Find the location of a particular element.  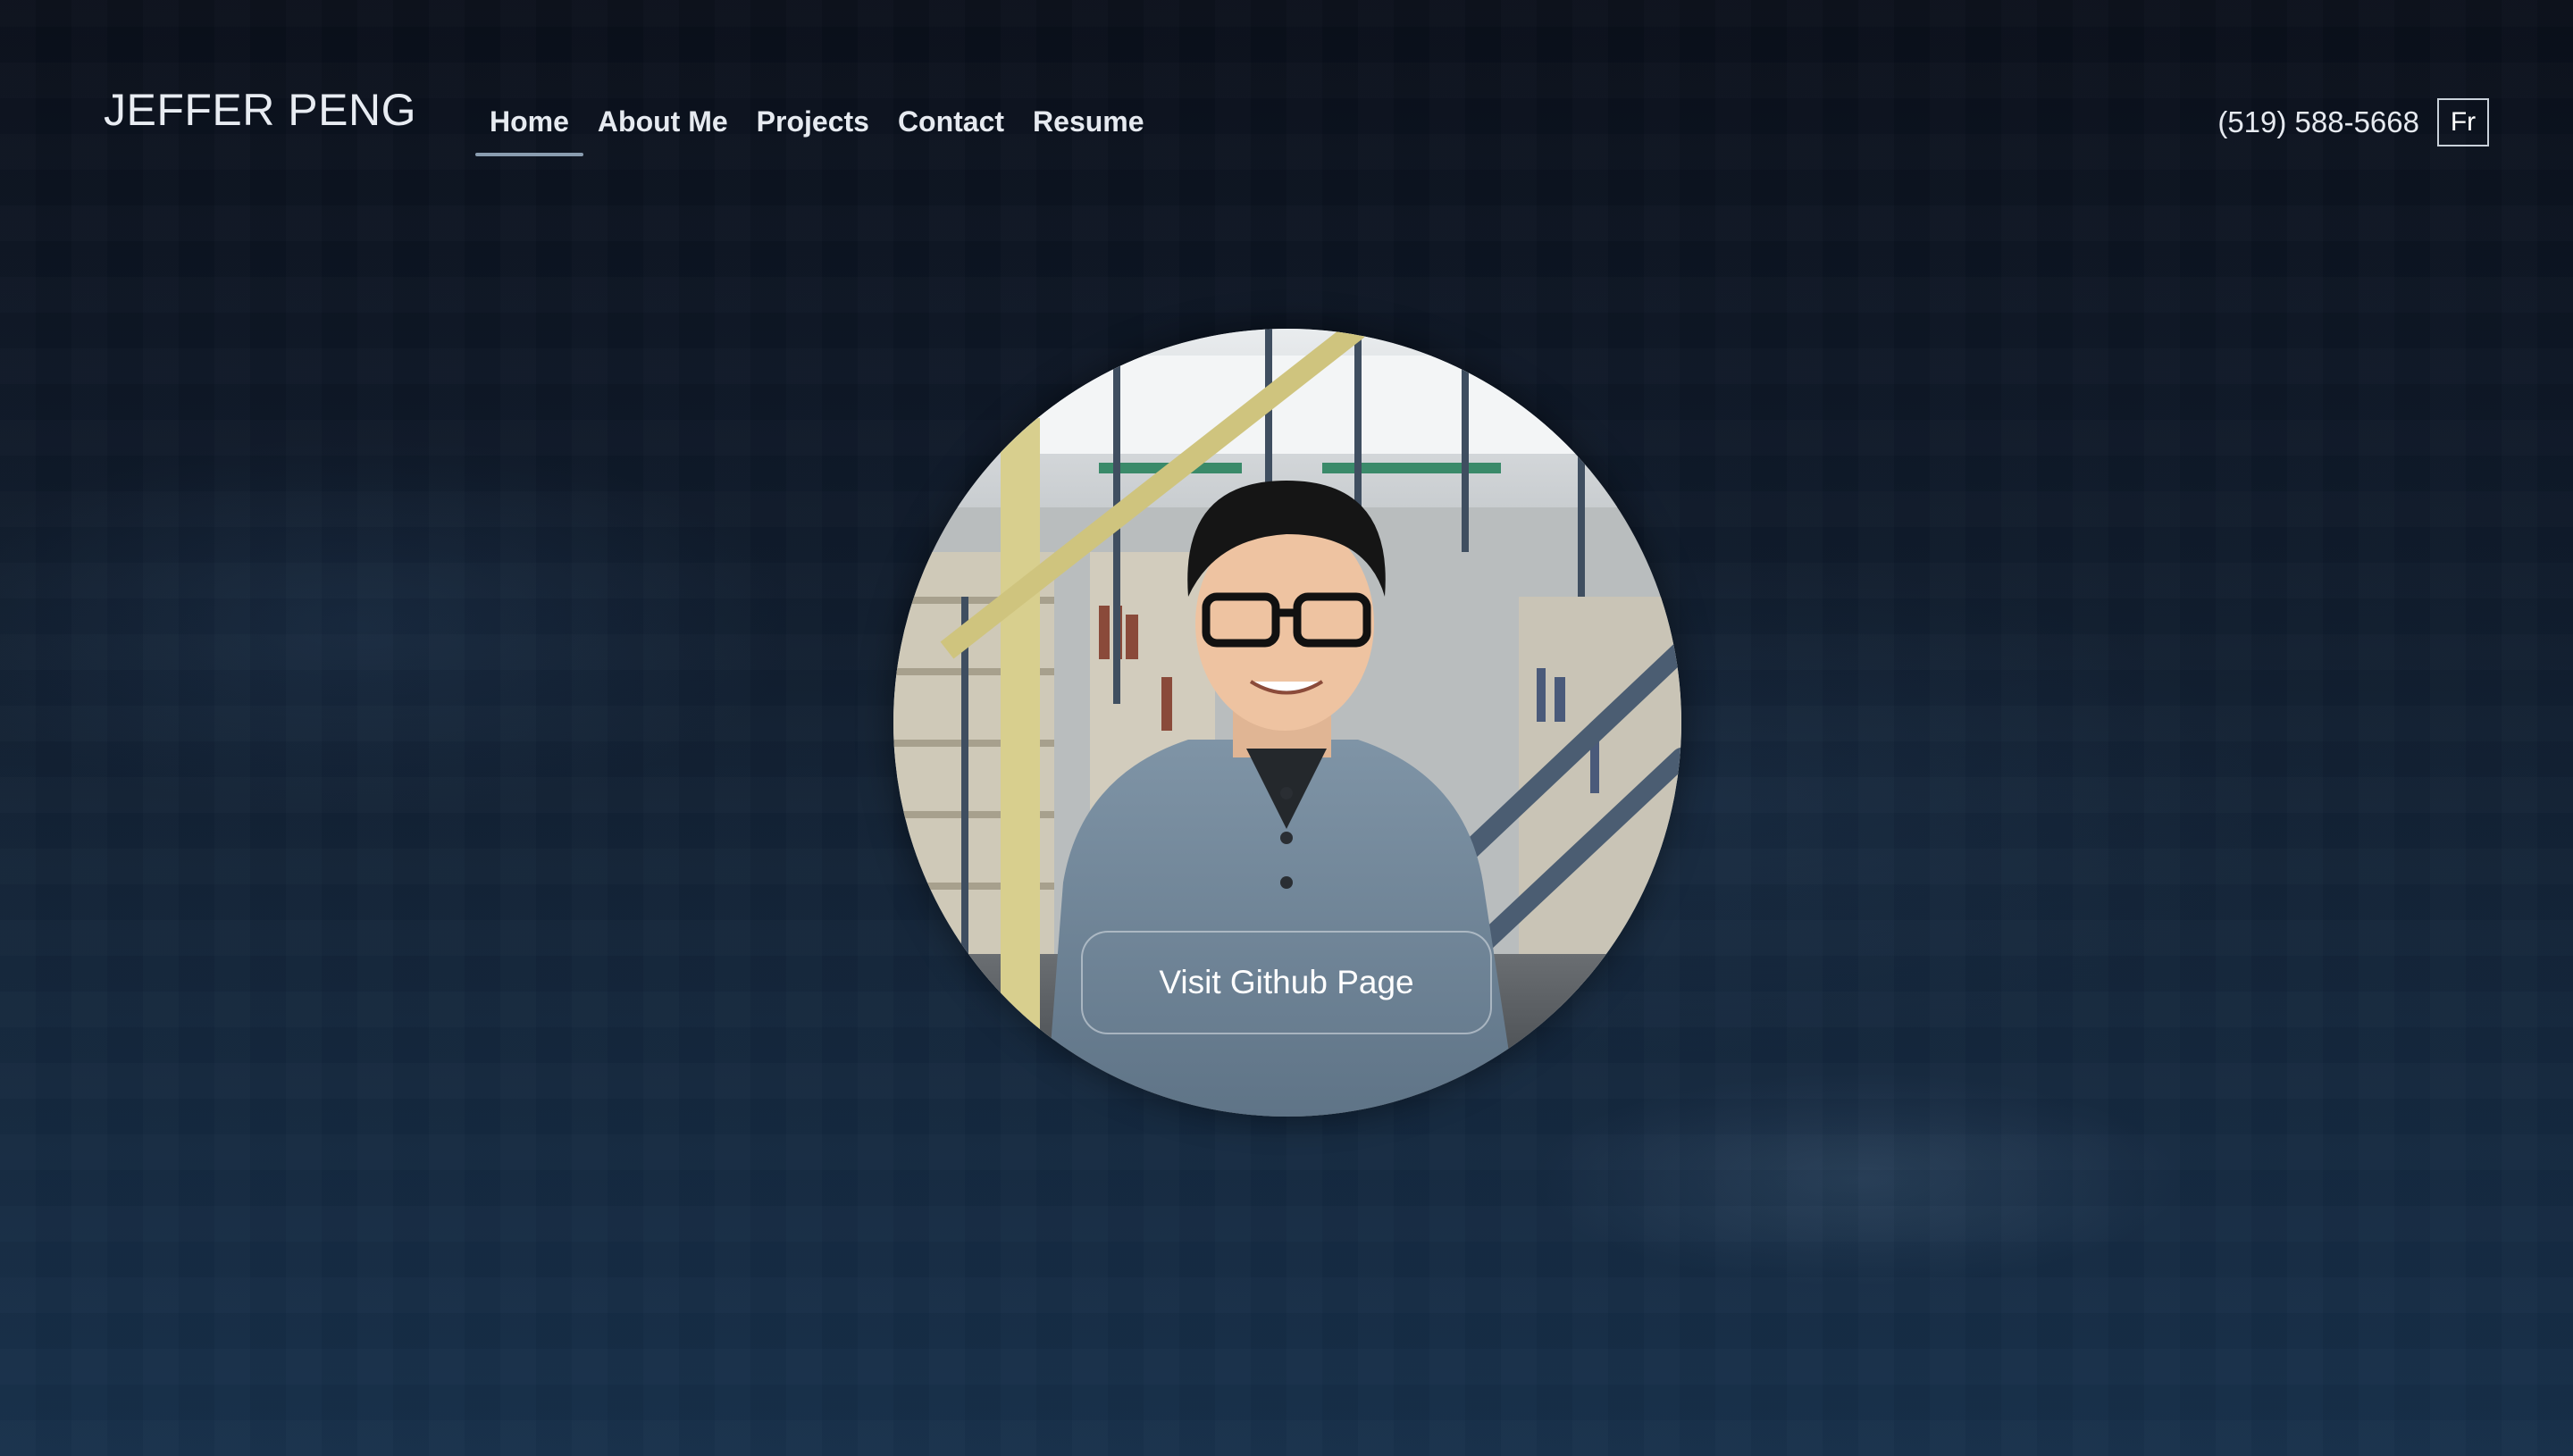

visit-github-button: Visit Github Page is located at coordinates (1286, 982).